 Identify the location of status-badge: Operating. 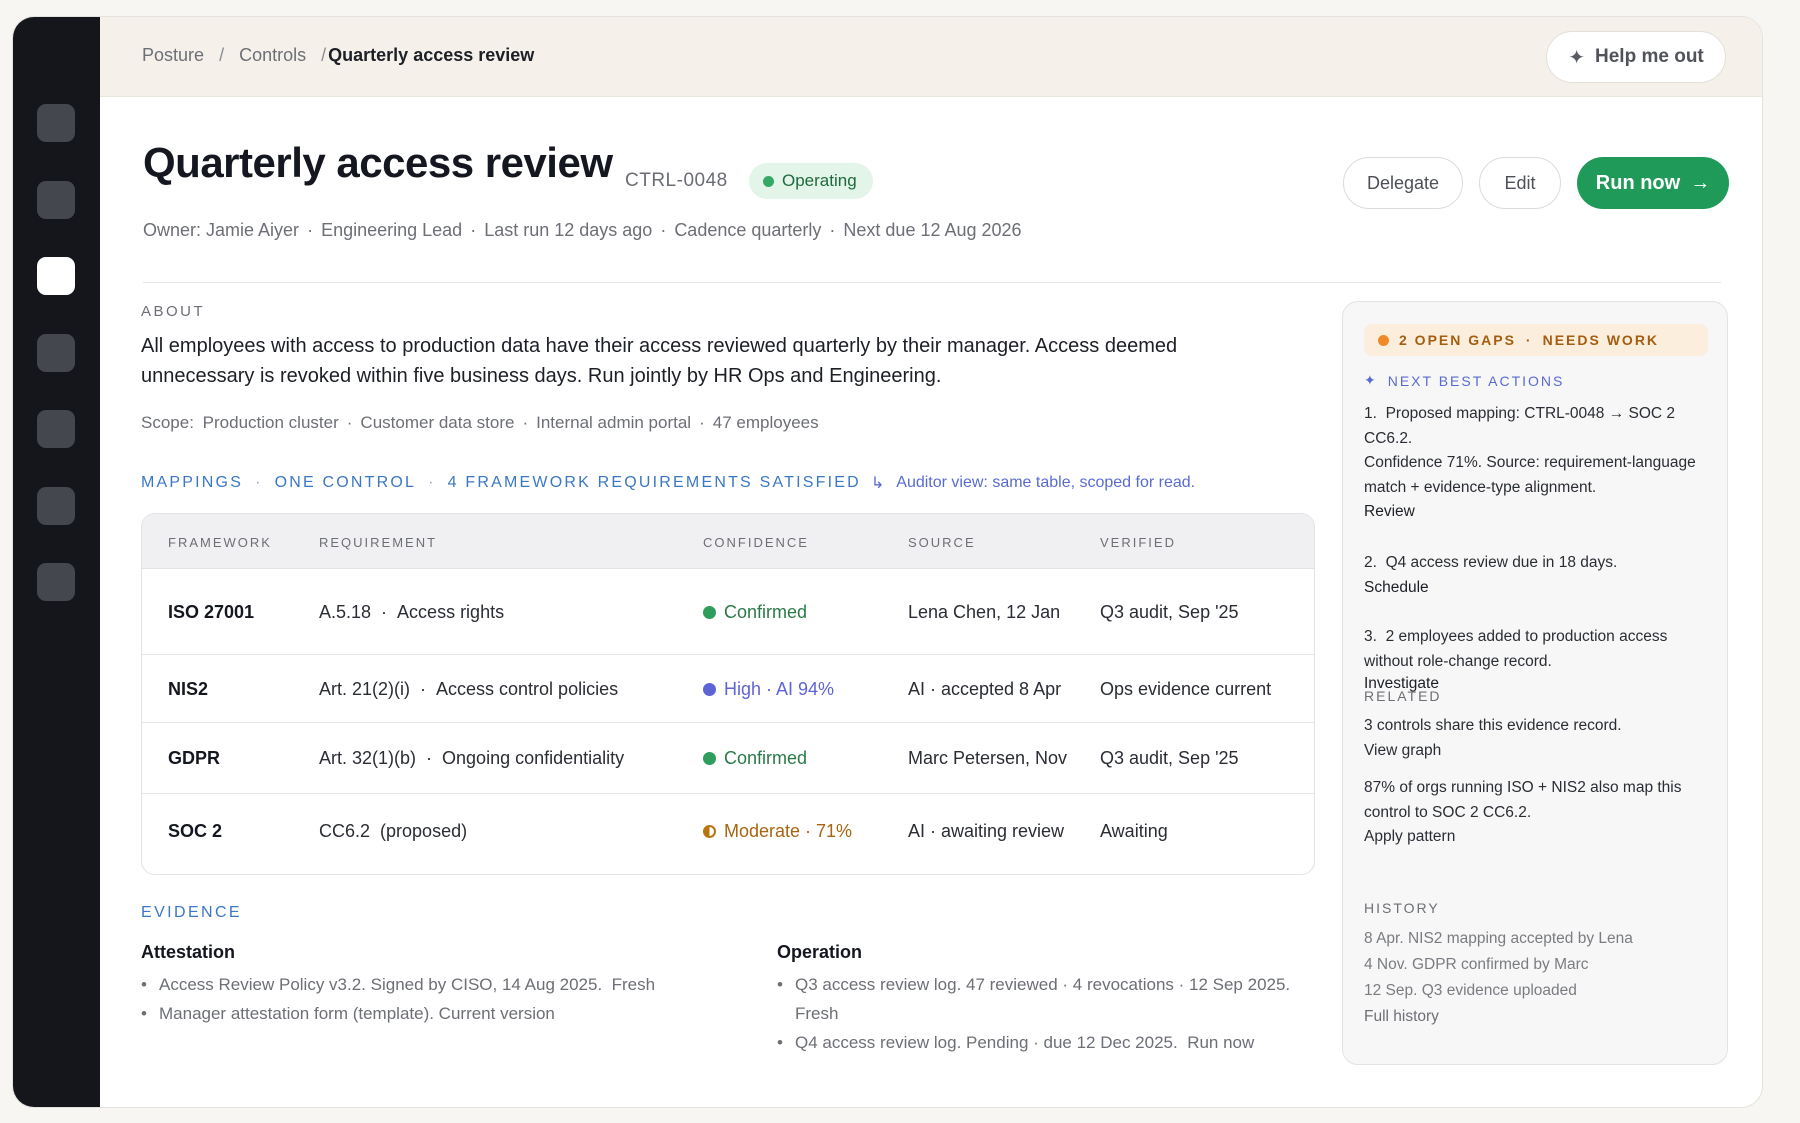
(811, 181).